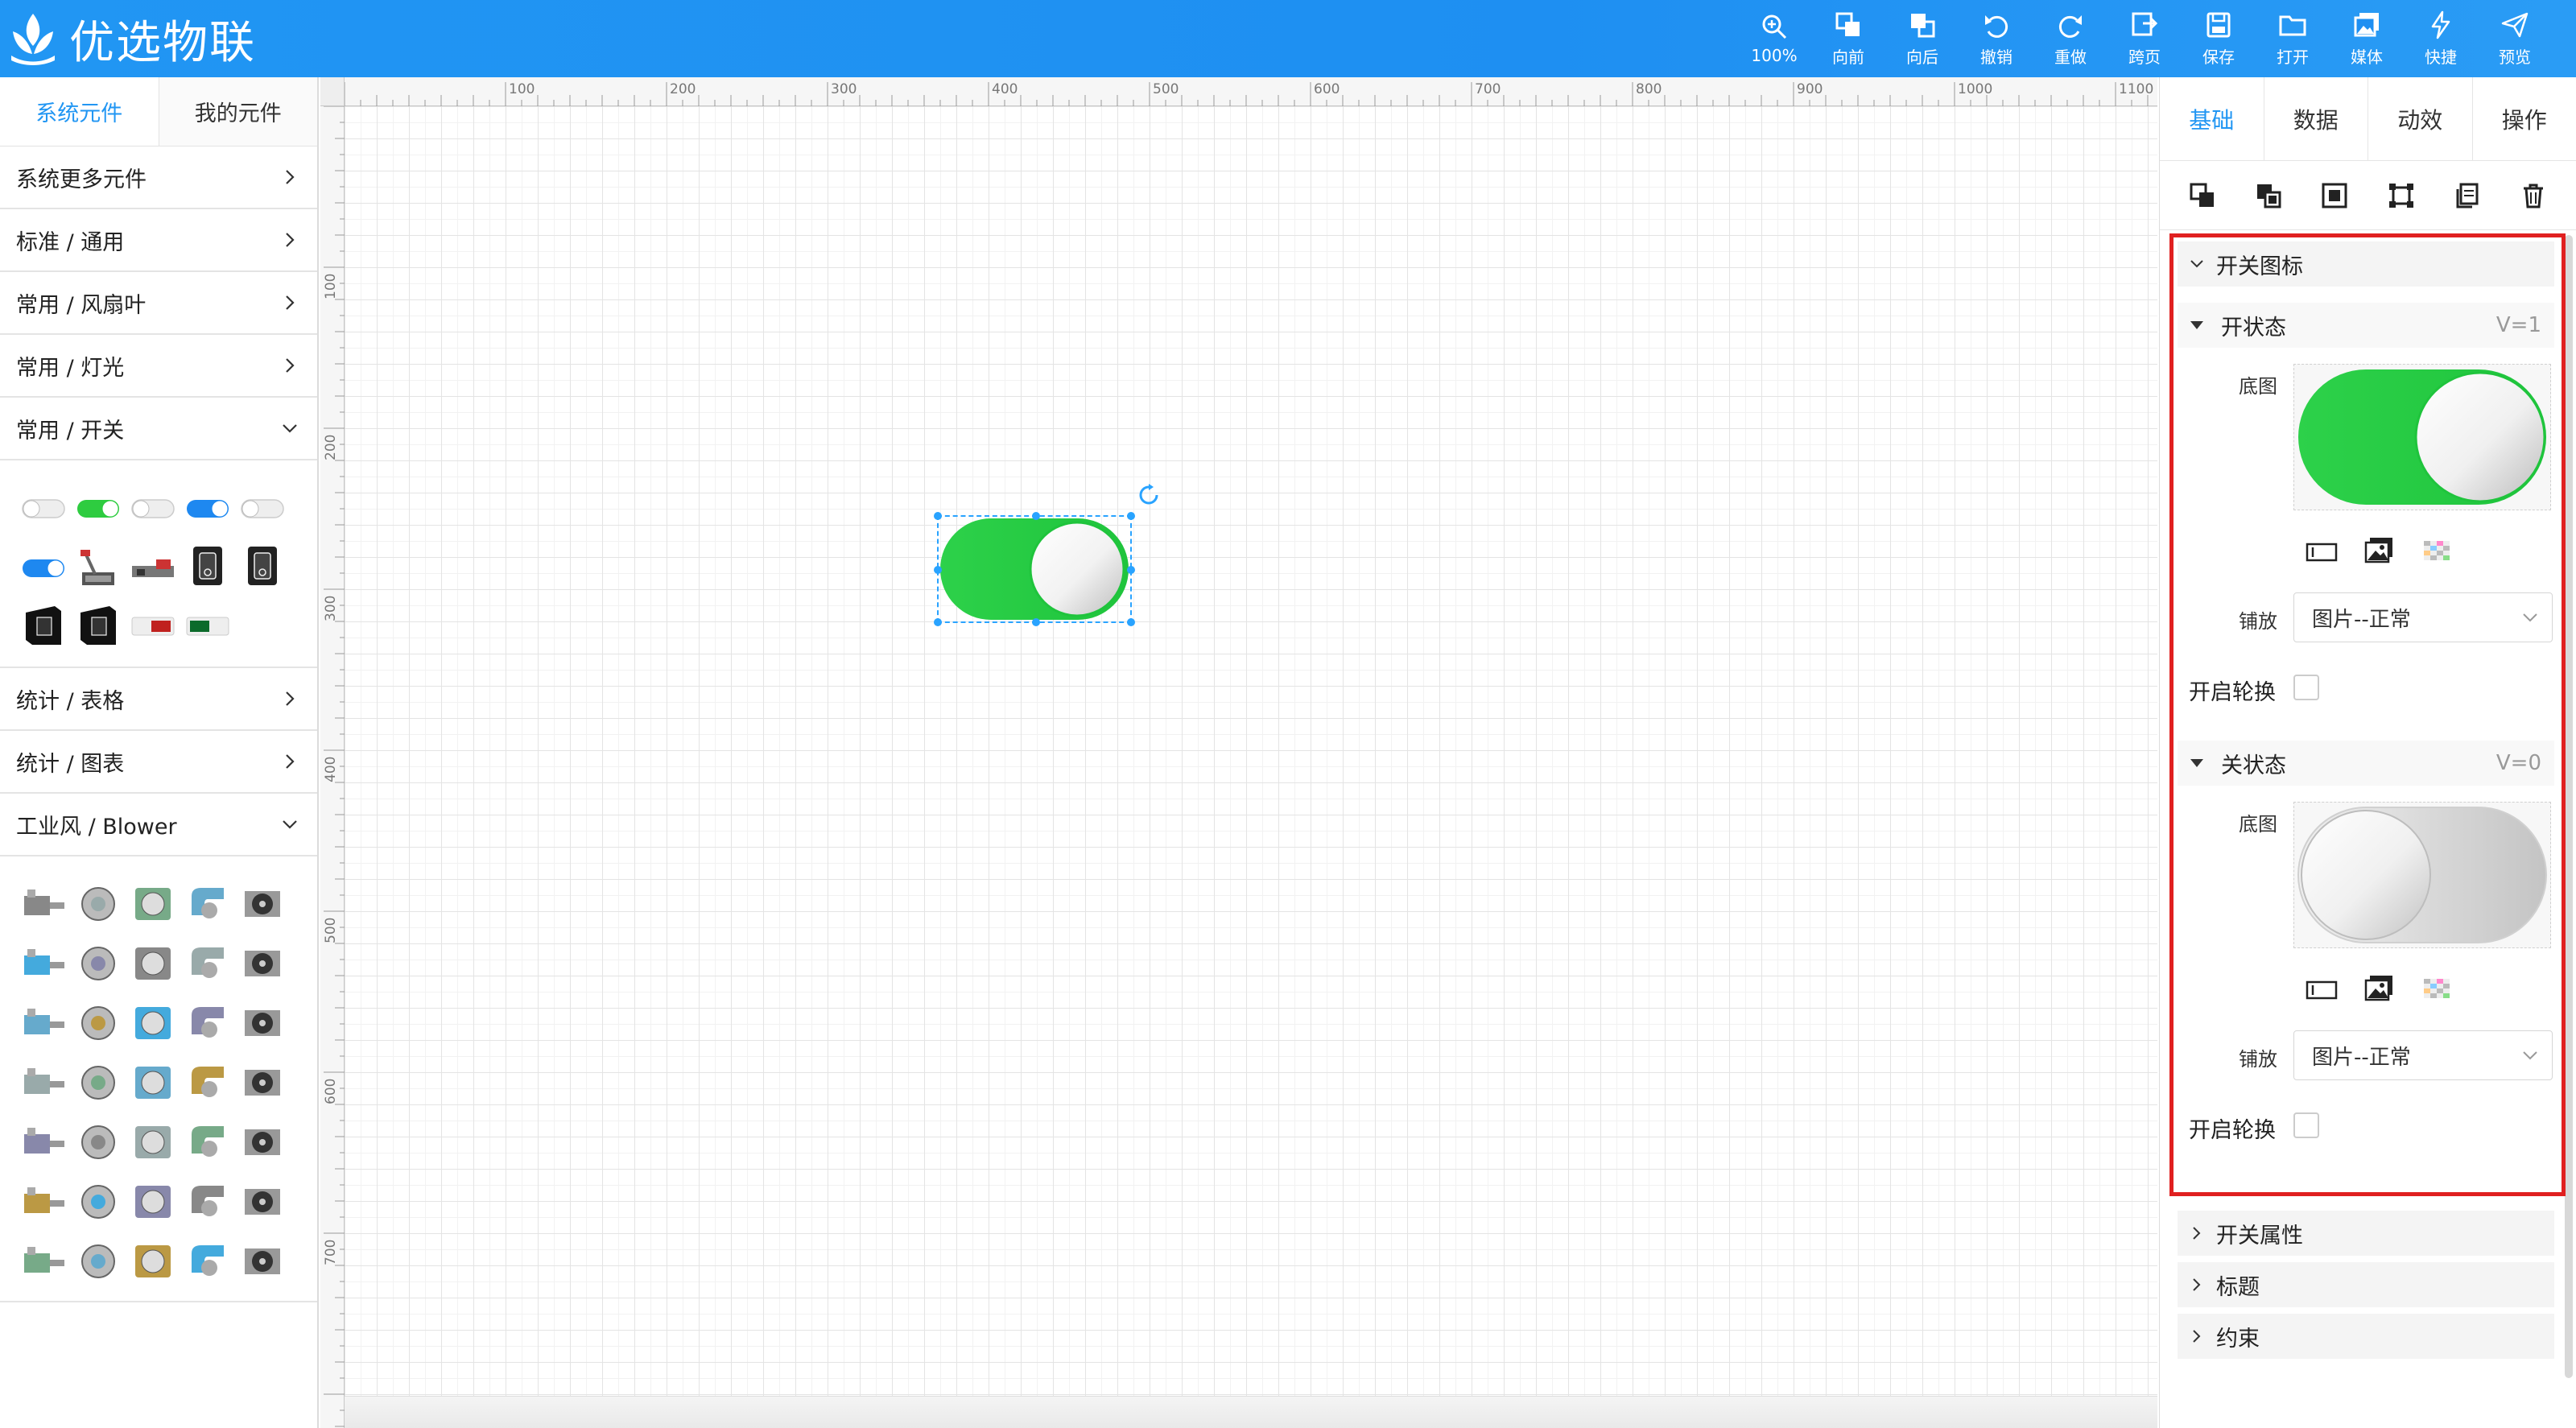 The width and height of the screenshot is (2576, 1428). What do you see at coordinates (2070, 38) in the screenshot?
I see `toolbar-button-redo: 重做` at bounding box center [2070, 38].